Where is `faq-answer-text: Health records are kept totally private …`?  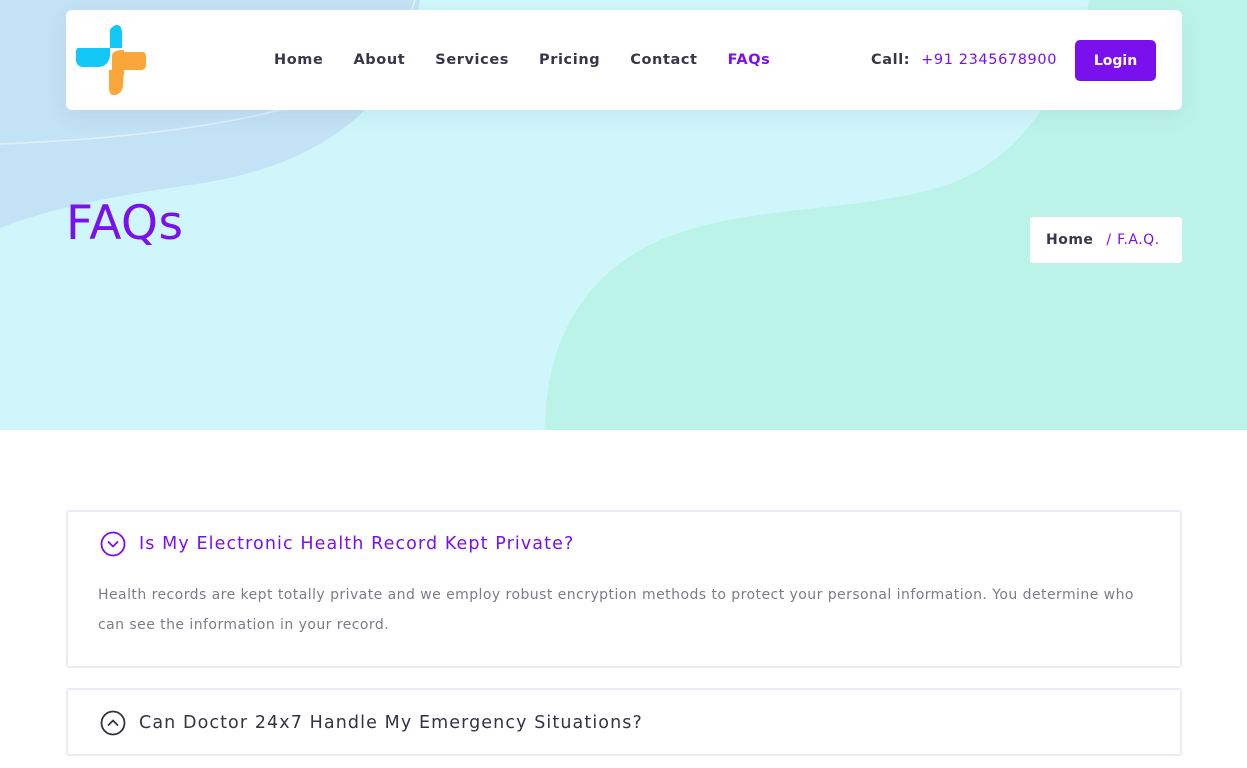 faq-answer-text: Health records are kept totally private … is located at coordinates (616, 610).